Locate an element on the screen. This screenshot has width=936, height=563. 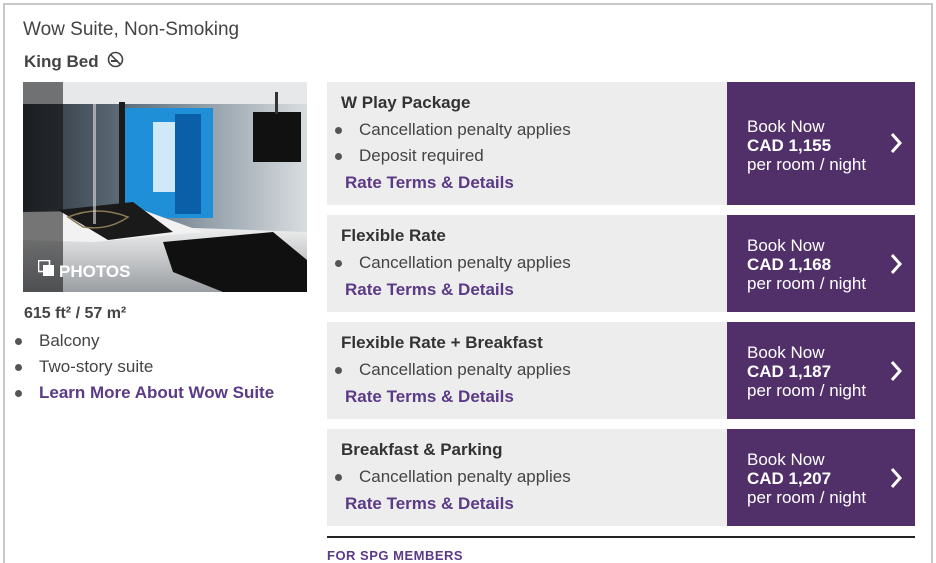
book-now-text: Book Now CAD 1,155 per room / night is located at coordinates (806, 145).